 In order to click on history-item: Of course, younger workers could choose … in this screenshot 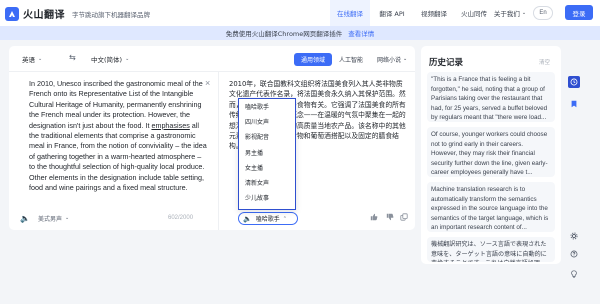, I will do `click(491, 152)`.